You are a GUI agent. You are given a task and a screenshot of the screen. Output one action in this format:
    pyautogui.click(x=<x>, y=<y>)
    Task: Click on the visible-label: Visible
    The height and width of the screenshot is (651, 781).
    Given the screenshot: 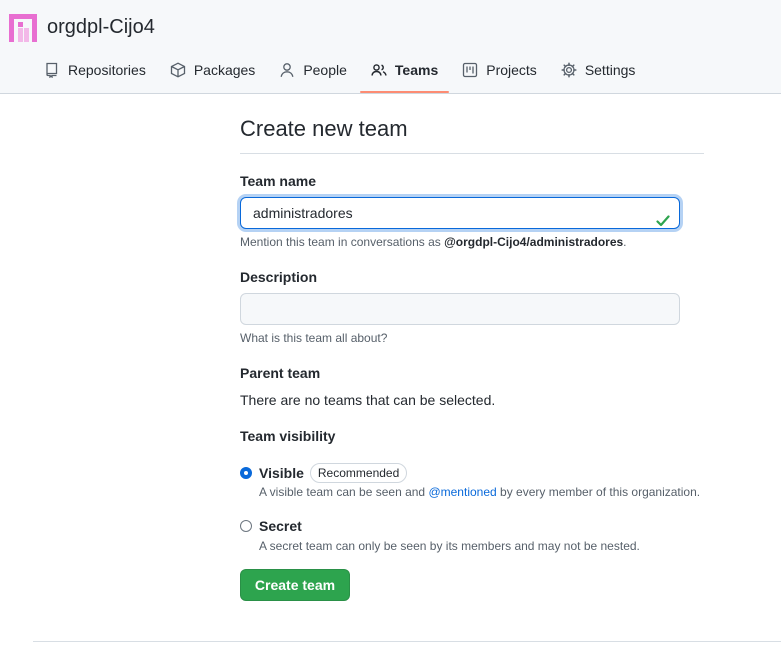 What is the action you would take?
    pyautogui.click(x=281, y=473)
    